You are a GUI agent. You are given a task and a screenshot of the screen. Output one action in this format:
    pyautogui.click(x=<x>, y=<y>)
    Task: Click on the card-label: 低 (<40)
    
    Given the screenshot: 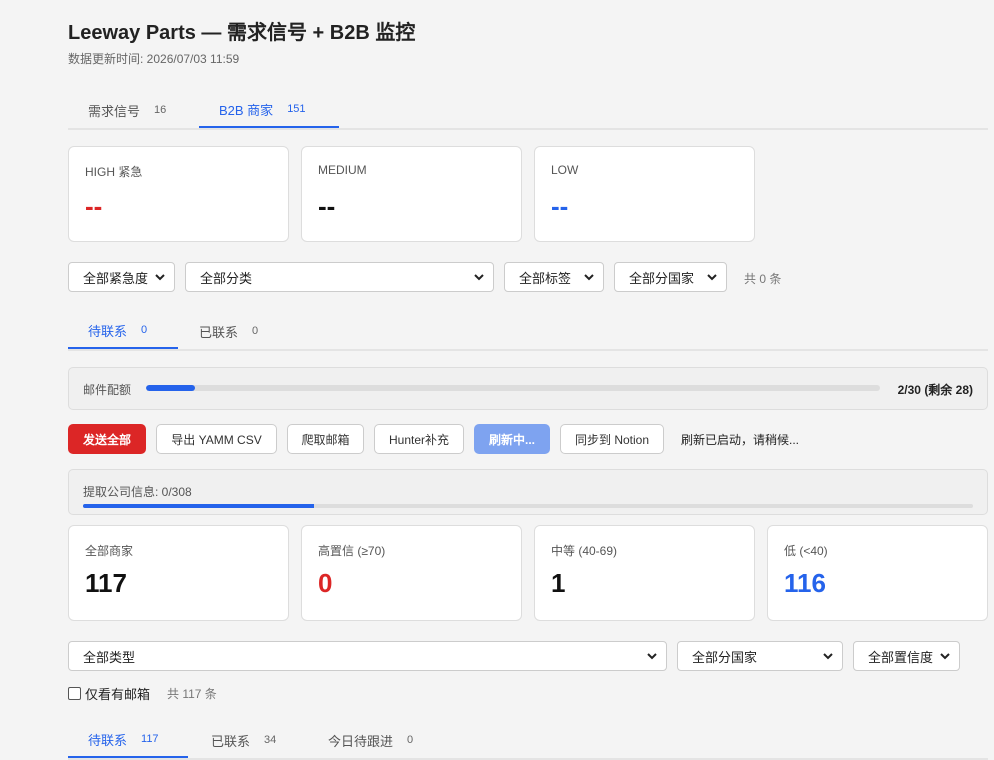 What is the action you would take?
    pyautogui.click(x=806, y=551)
    